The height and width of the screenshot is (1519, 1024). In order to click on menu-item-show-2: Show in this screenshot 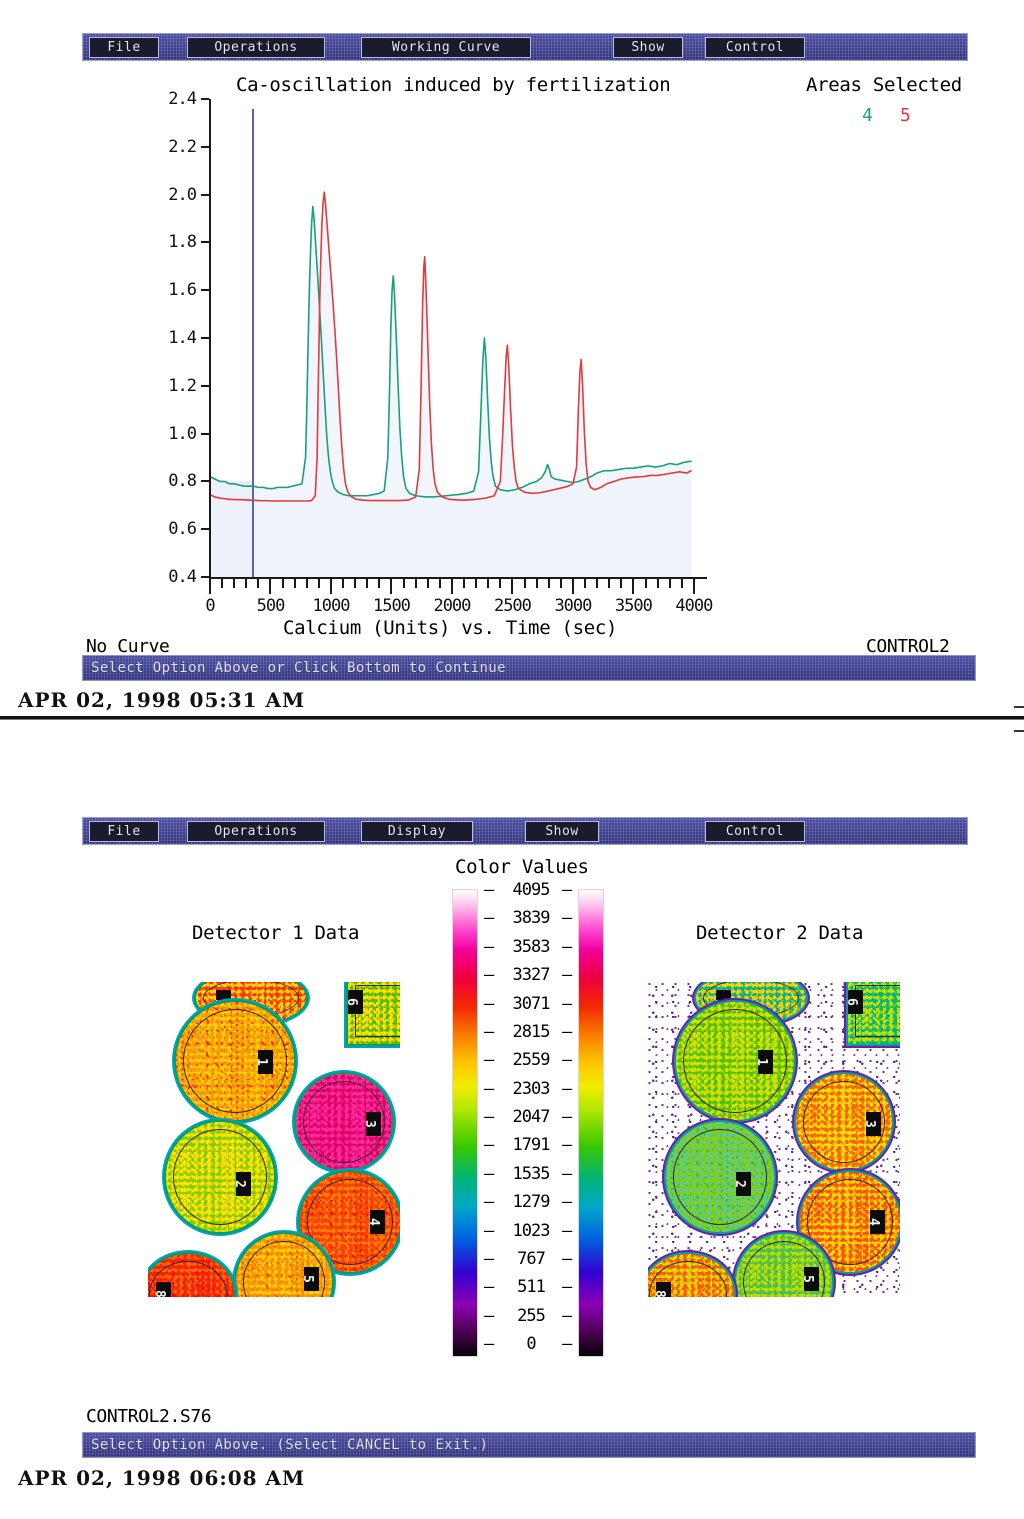, I will do `click(562, 831)`.